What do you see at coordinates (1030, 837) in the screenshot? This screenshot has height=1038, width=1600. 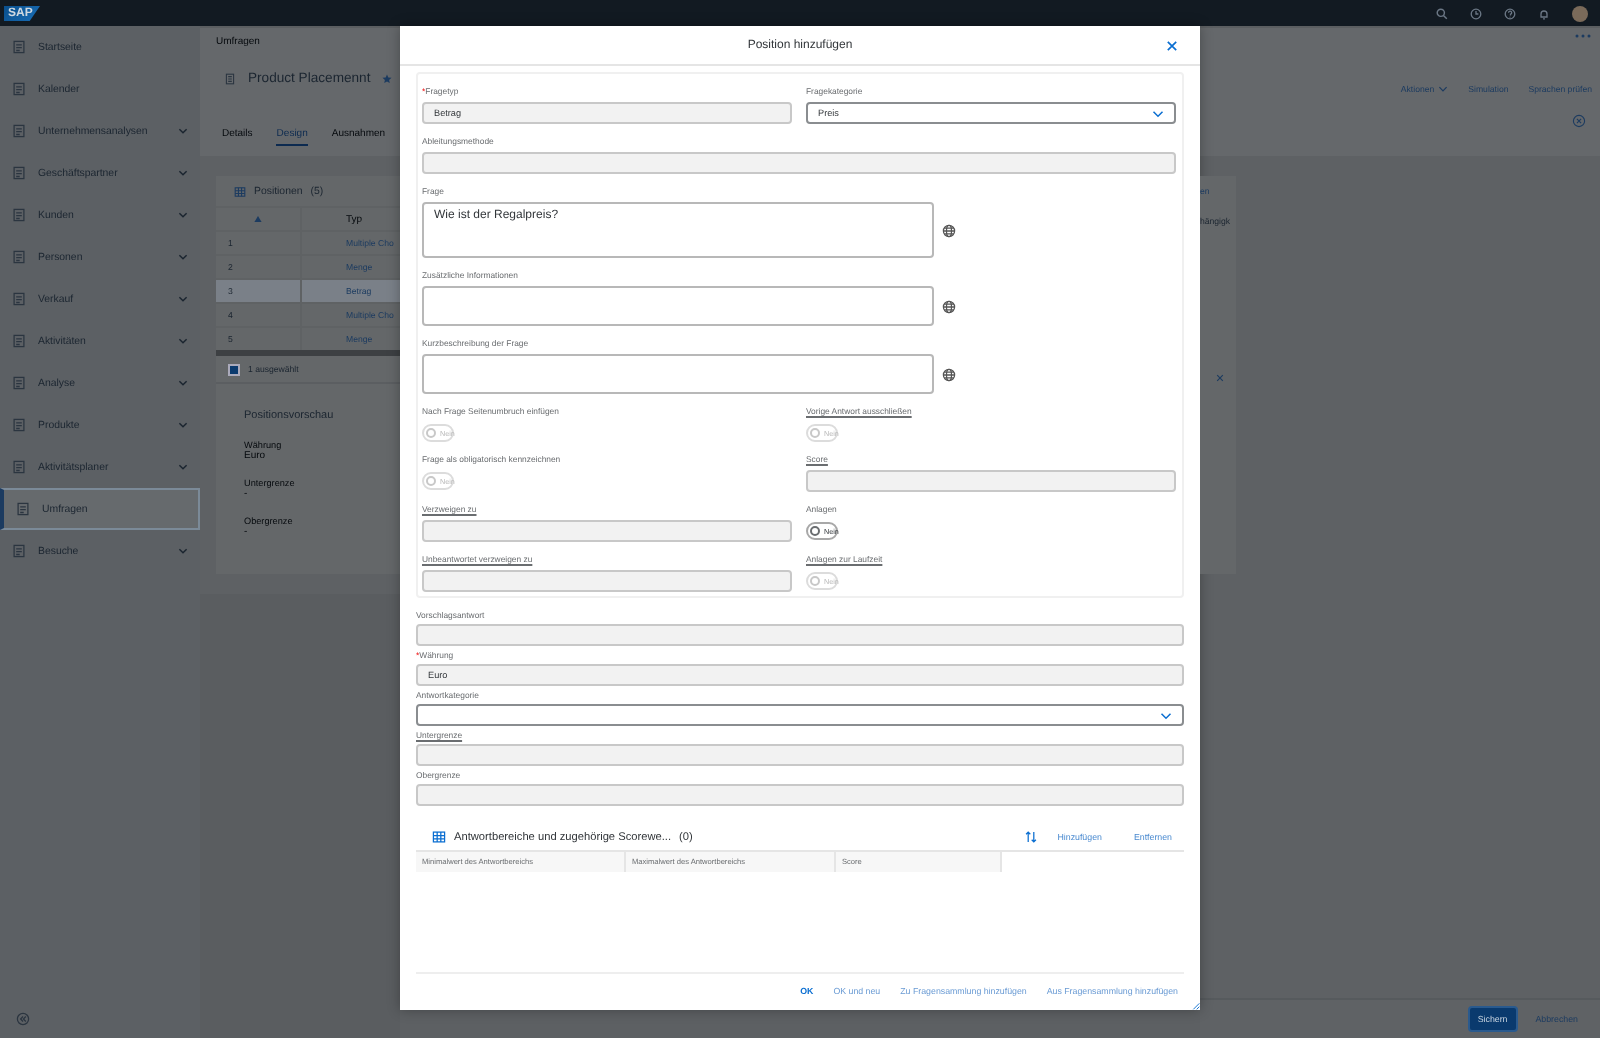 I see `sort-icon` at bounding box center [1030, 837].